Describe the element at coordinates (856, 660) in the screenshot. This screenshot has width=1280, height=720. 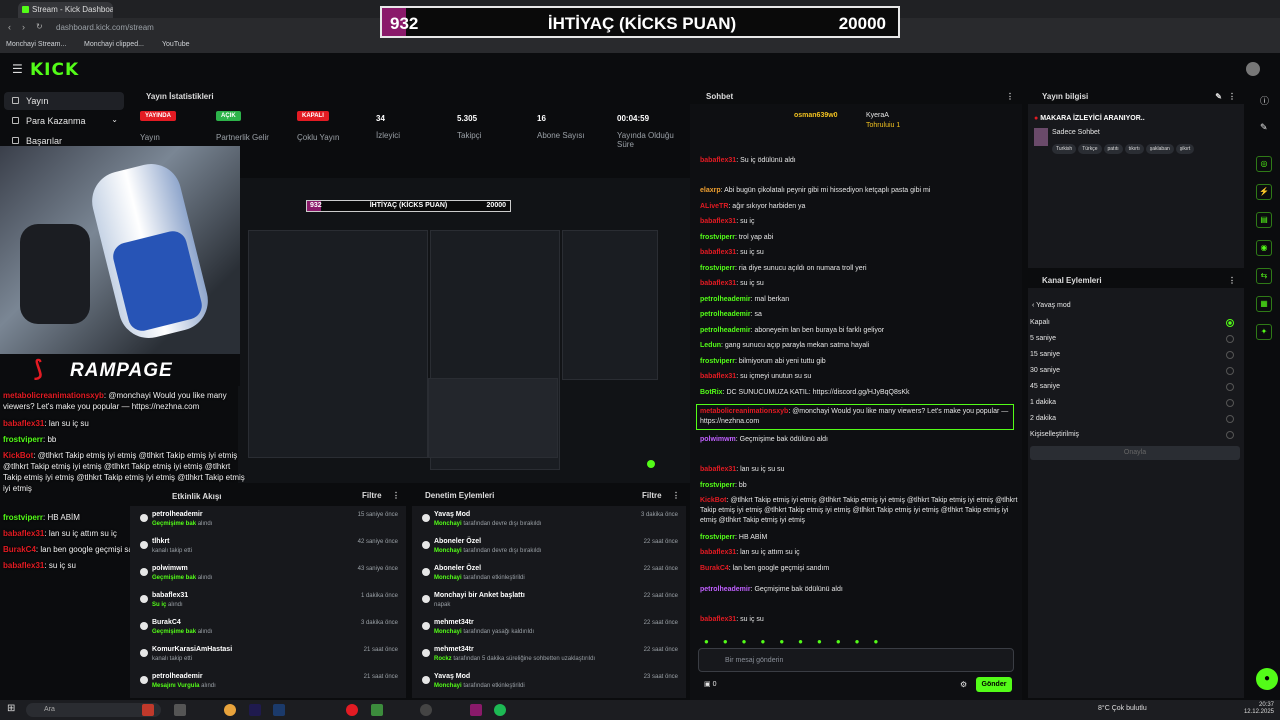
I see `chat-input: Bir mesaj gönderin` at that location.